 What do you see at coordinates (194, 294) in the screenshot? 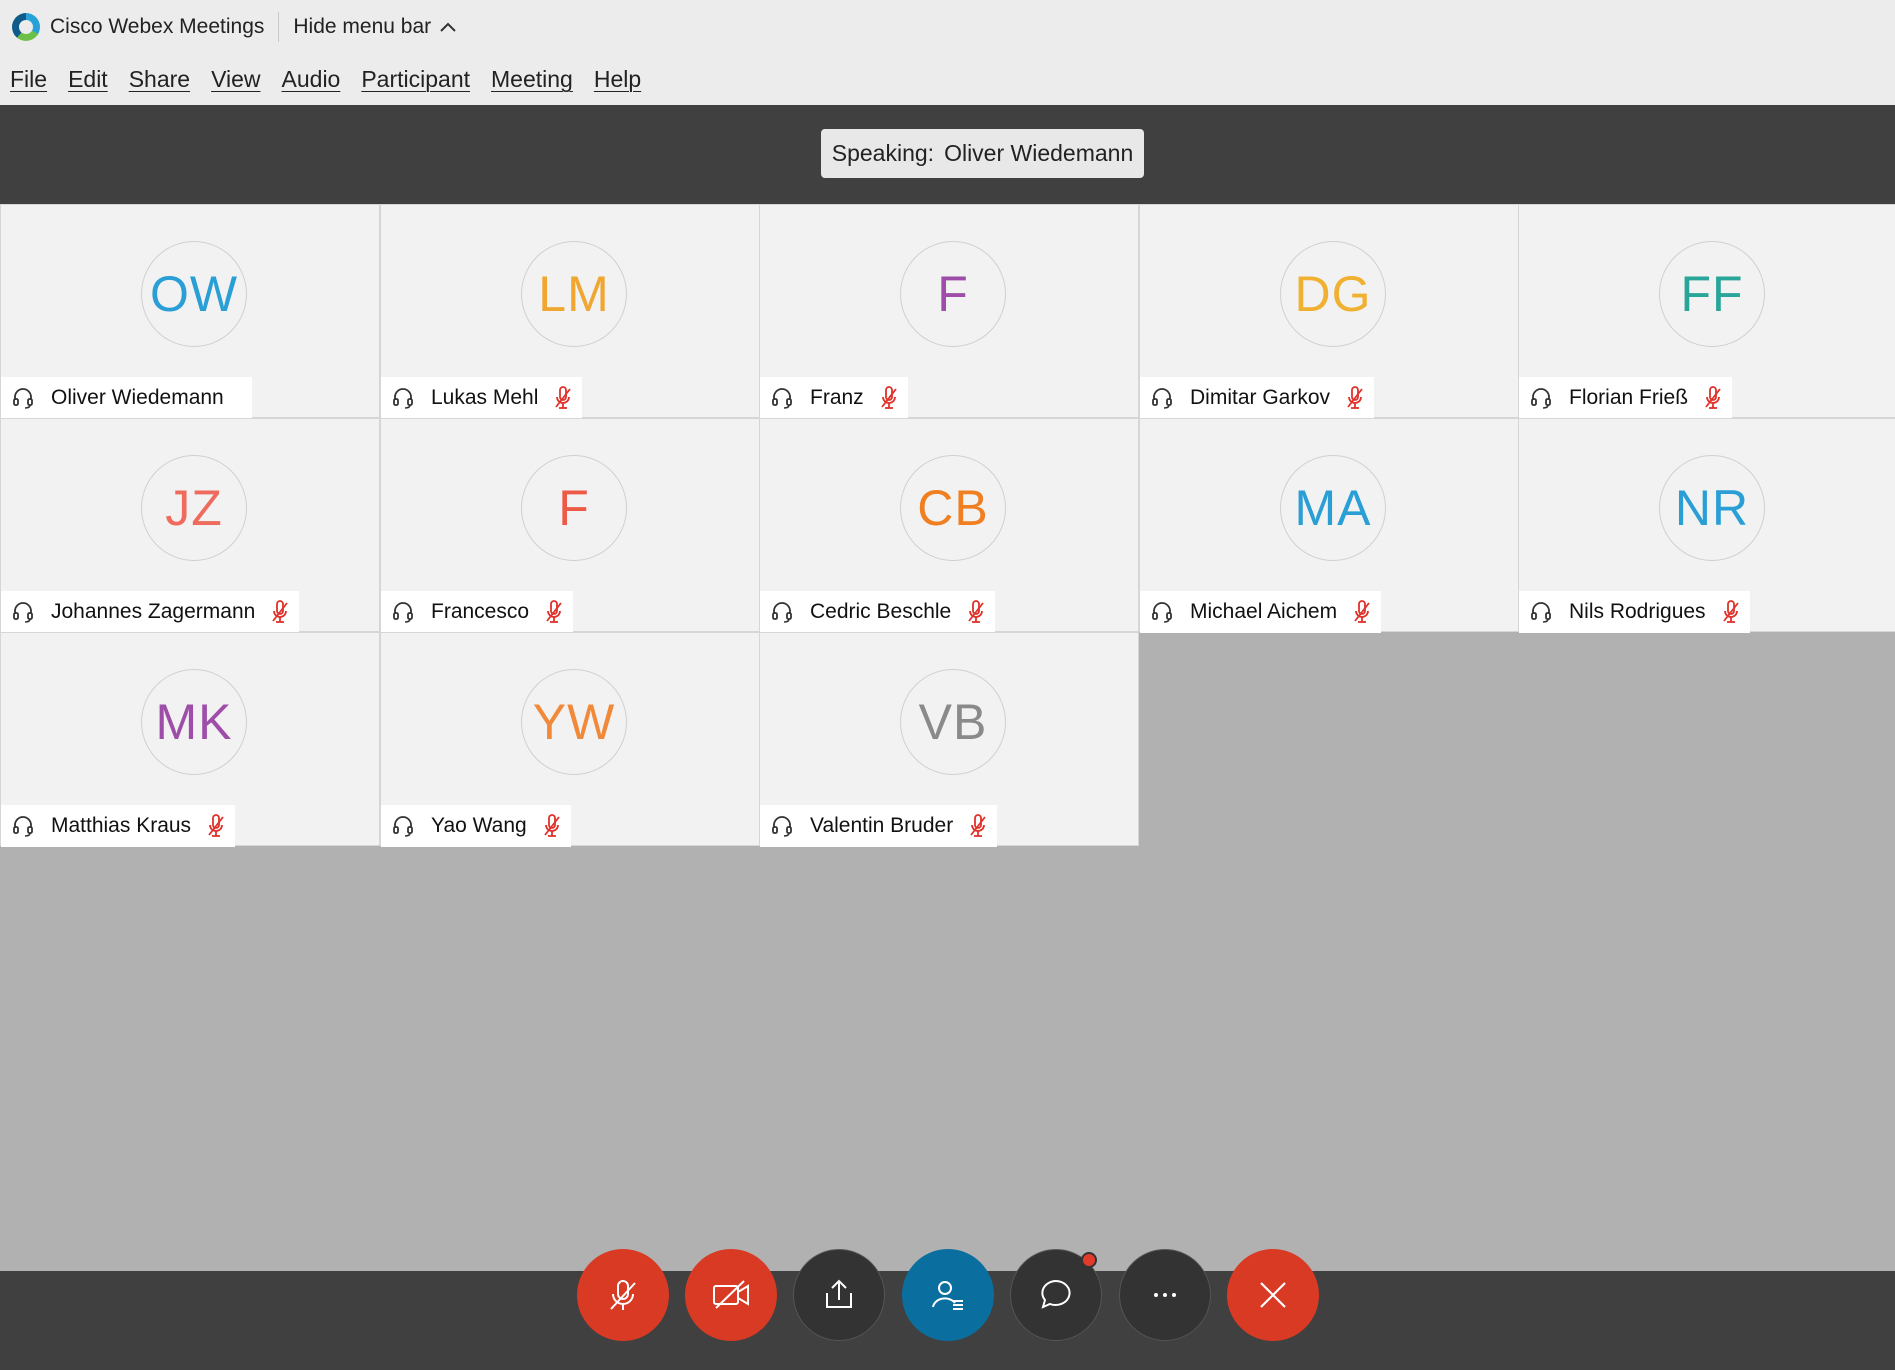
I see `participant-avatar: OW` at bounding box center [194, 294].